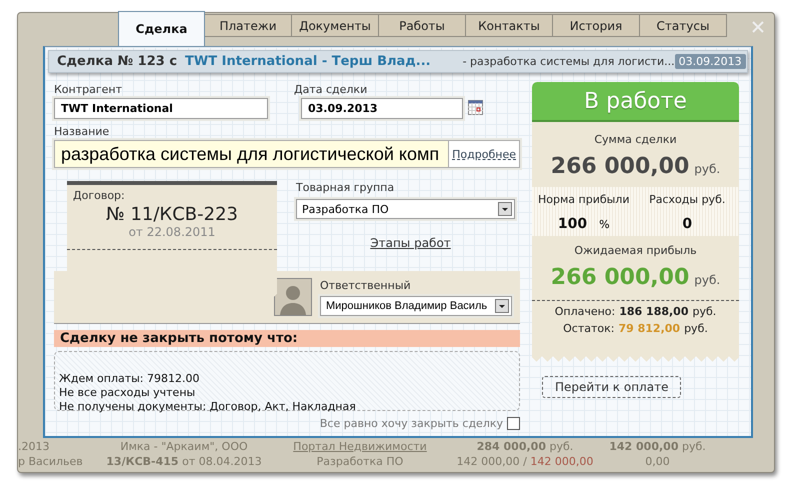 The width and height of the screenshot is (790, 490). I want to click on reason-text: Не получены документы: Договор, Акт, Накладная, so click(208, 407).